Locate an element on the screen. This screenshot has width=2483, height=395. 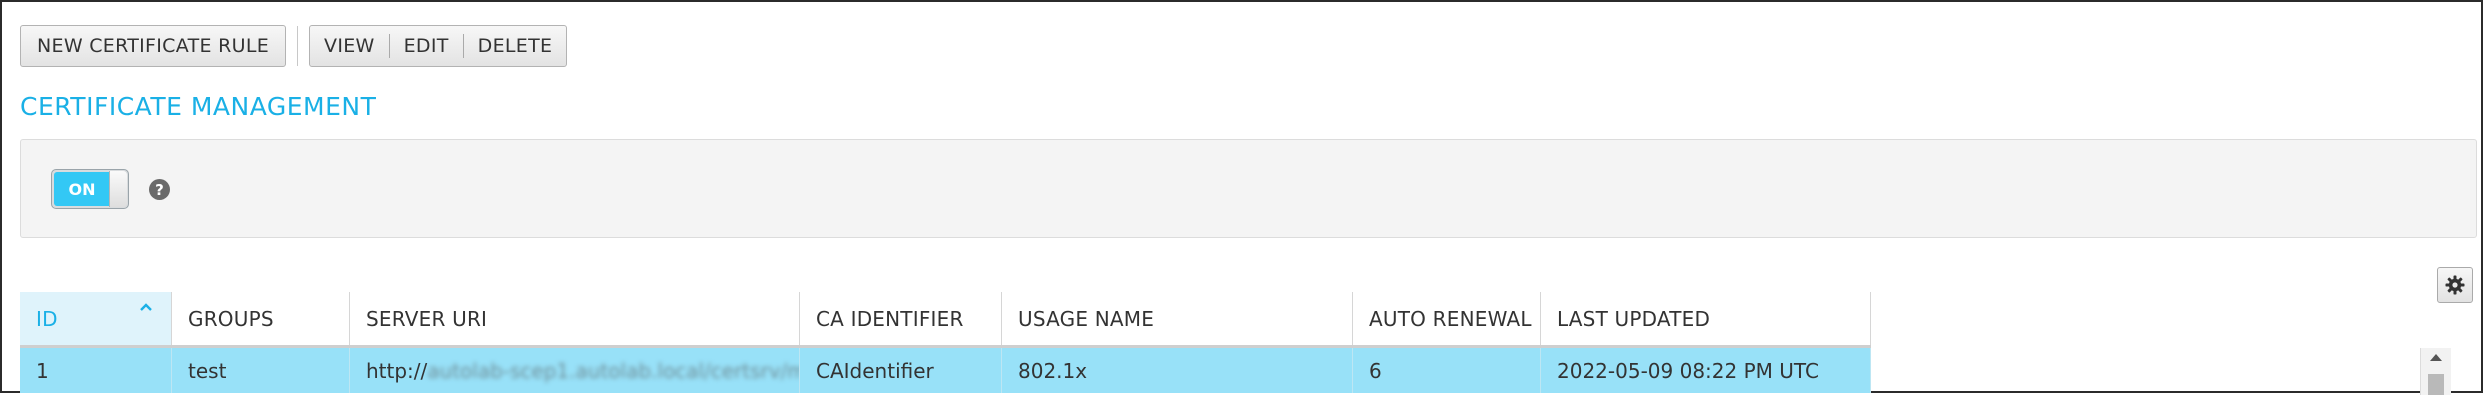
delete-button: DELETE is located at coordinates (515, 46).